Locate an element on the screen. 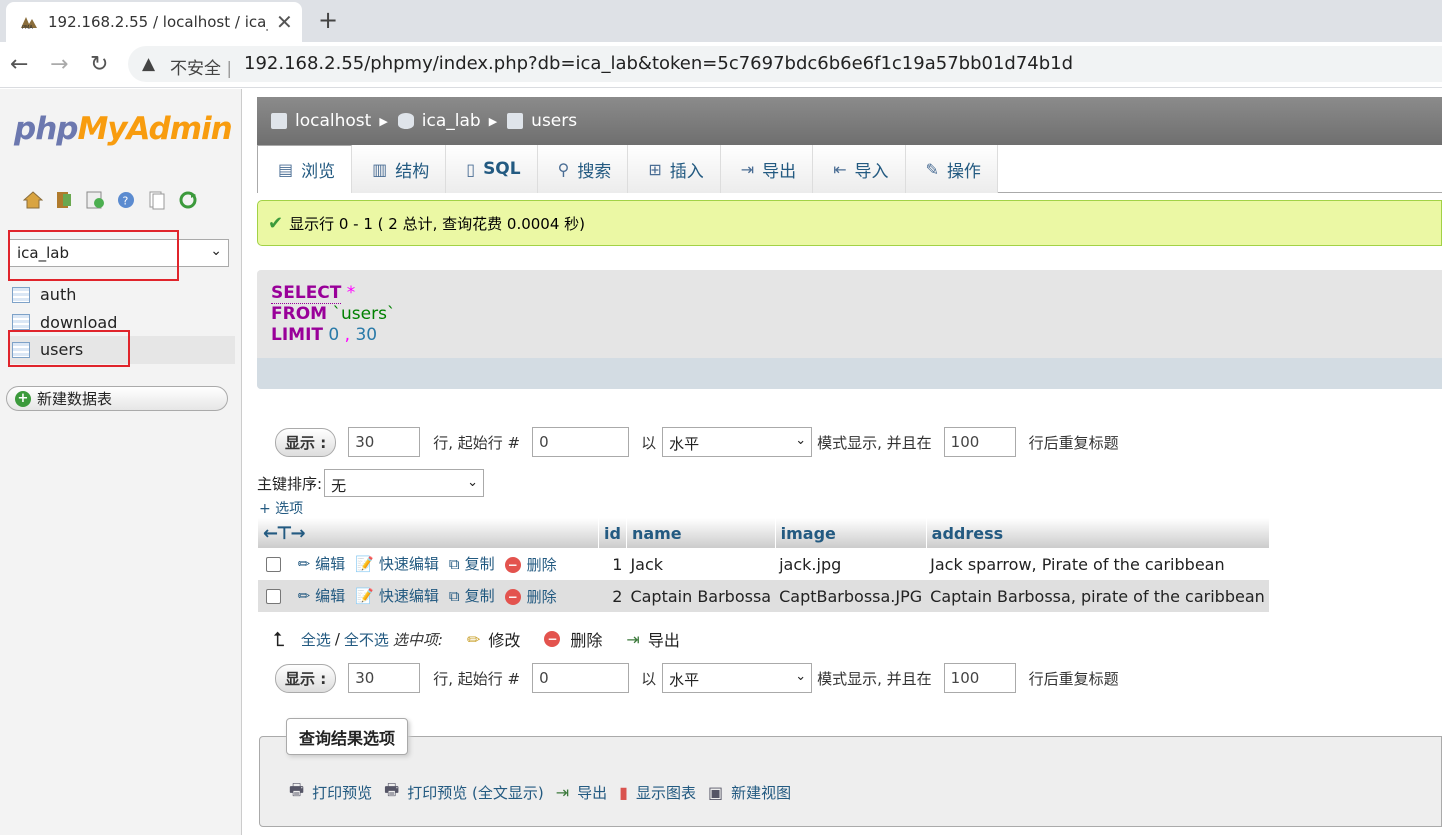 The height and width of the screenshot is (835, 1442). wrench-icon: ✎ is located at coordinates (932, 169).